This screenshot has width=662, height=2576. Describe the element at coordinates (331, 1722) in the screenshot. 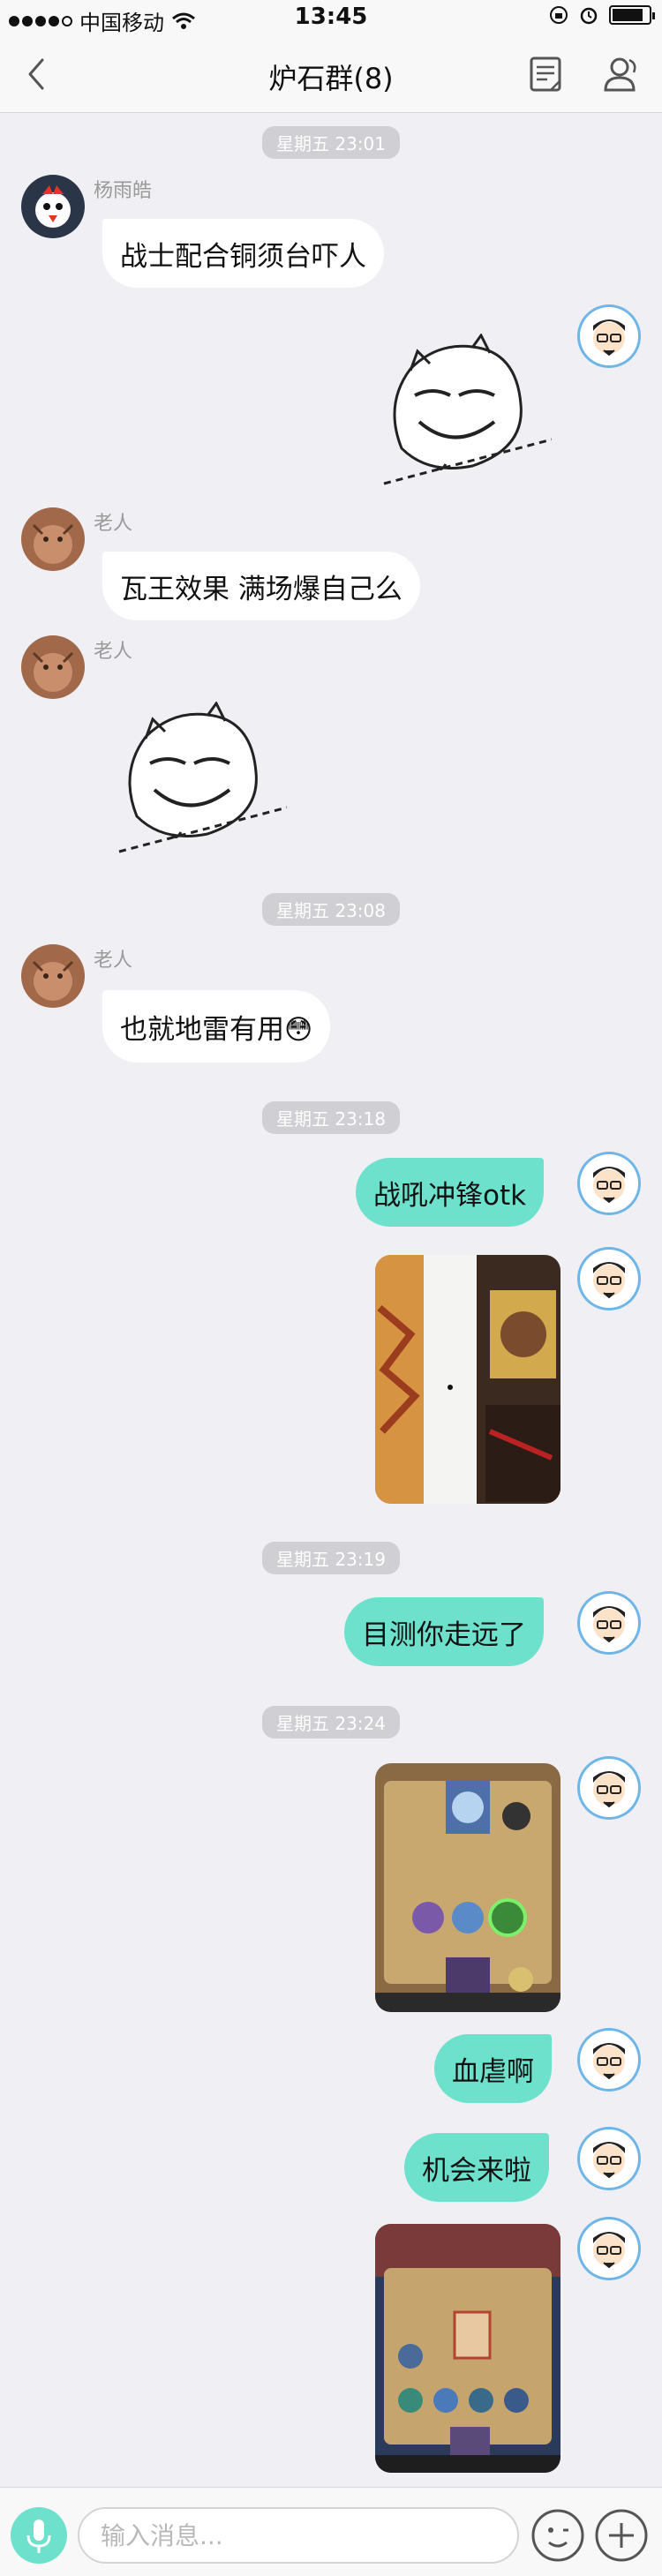

I see `timestamp: 星期五 23:24` at that location.